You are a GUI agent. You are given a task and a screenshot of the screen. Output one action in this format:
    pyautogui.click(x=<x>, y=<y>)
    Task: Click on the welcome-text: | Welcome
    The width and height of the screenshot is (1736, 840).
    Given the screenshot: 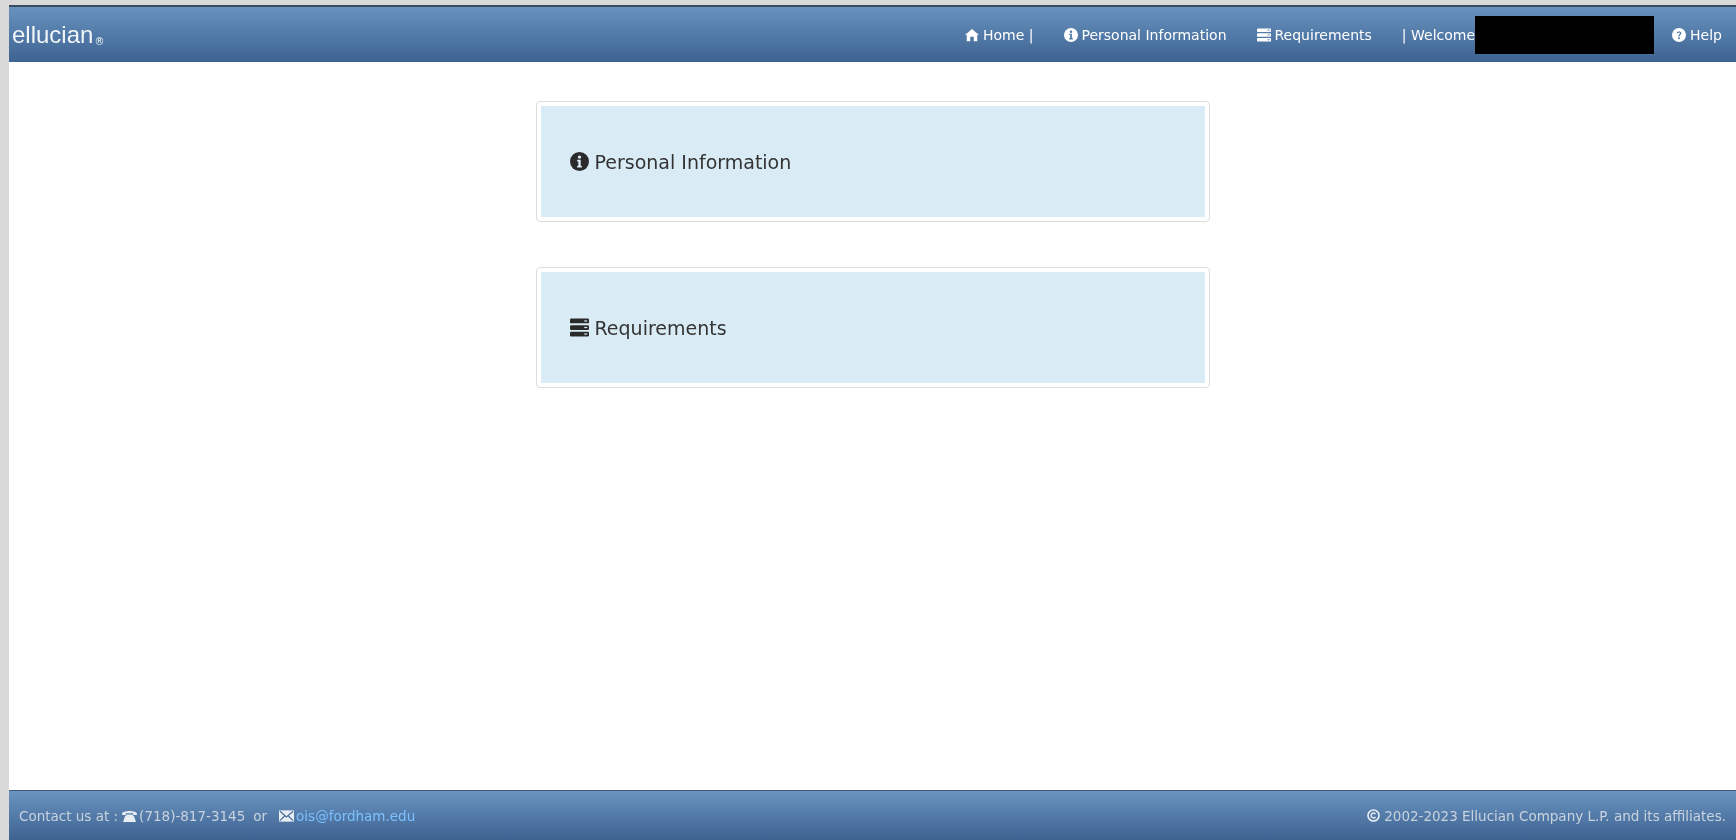 What is the action you would take?
    pyautogui.click(x=1438, y=34)
    